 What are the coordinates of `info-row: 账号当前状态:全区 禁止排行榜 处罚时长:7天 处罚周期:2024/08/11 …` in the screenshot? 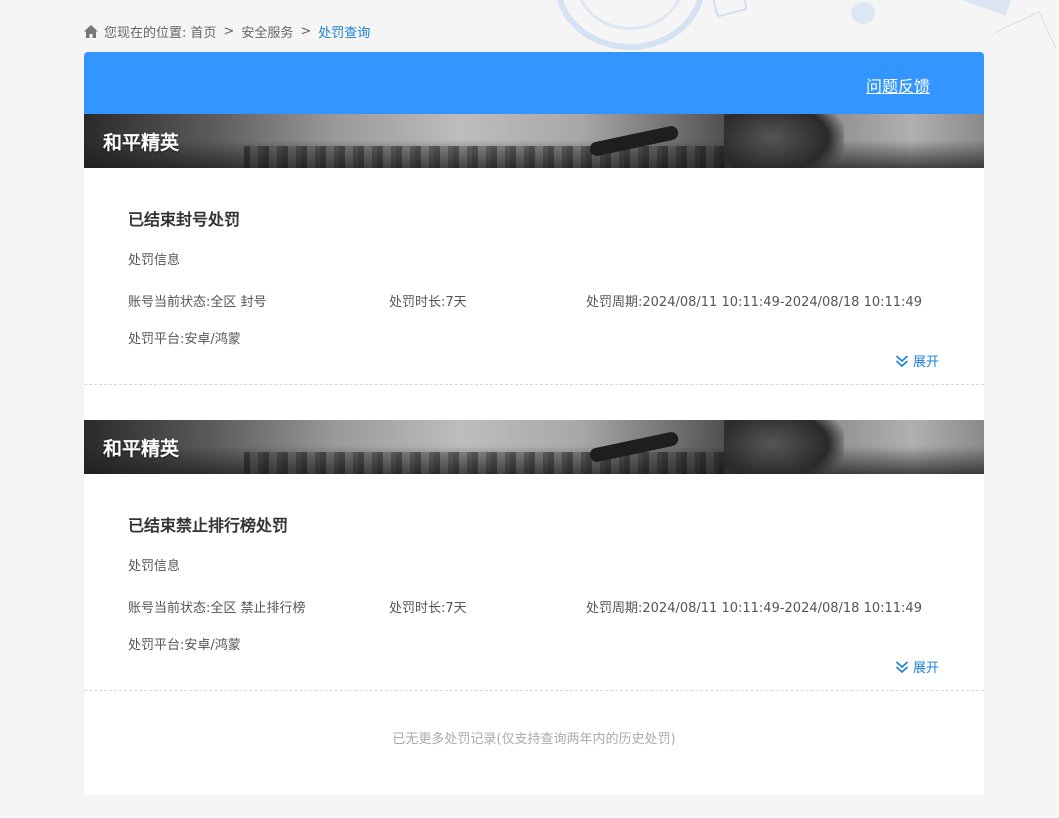 It's located at (534, 609).